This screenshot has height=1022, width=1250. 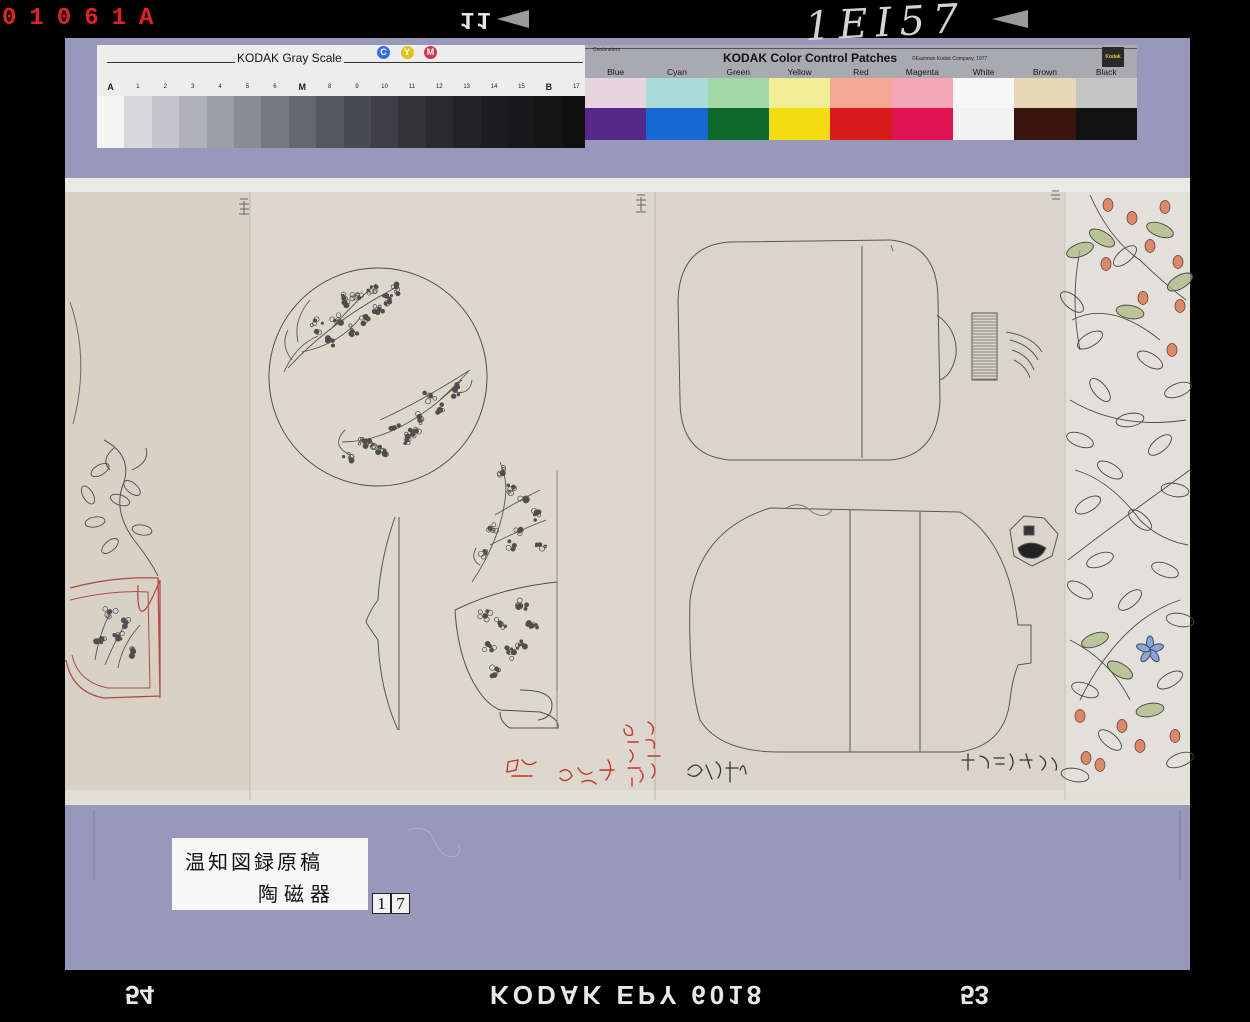 I want to click on gray-step-a, so click(x=111, y=122).